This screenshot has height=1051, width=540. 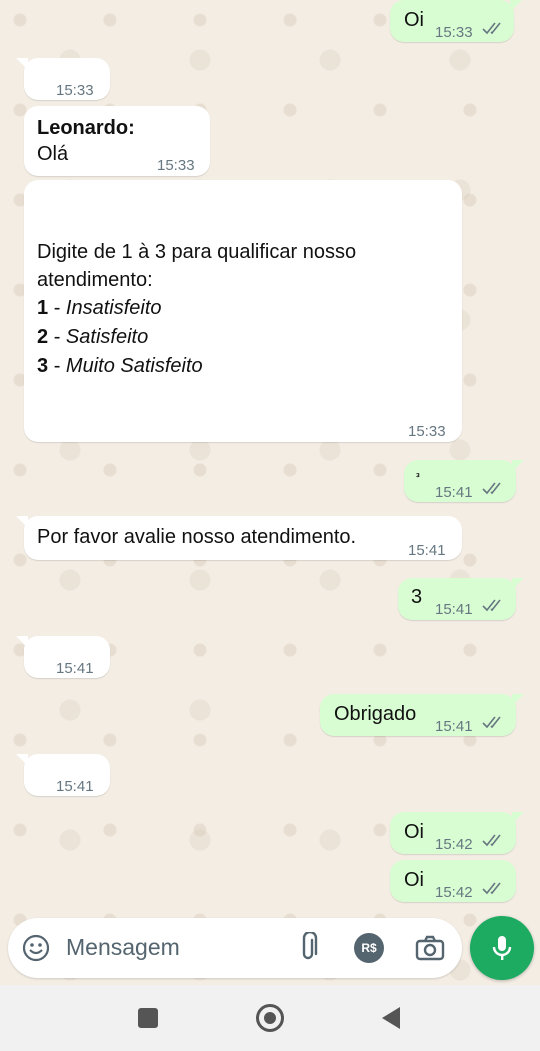 What do you see at coordinates (235, 948) in the screenshot?
I see `message-composer: Mensagem R$` at bounding box center [235, 948].